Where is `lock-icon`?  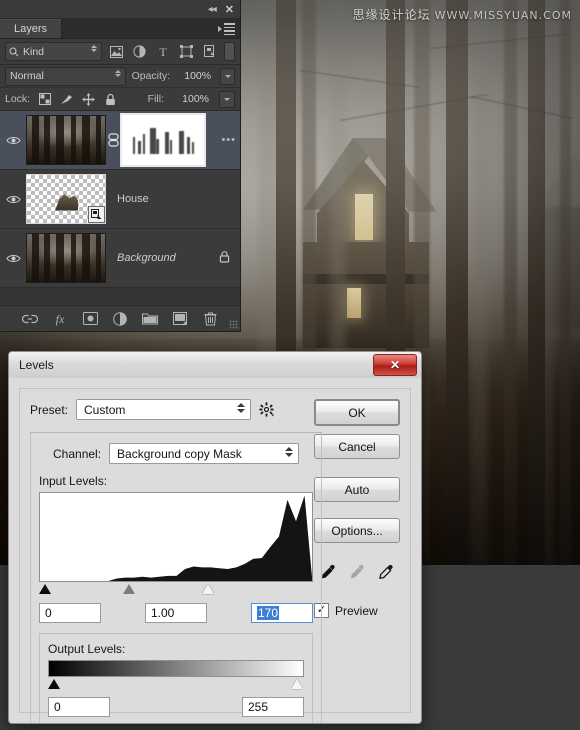
lock-icon is located at coordinates (224, 258).